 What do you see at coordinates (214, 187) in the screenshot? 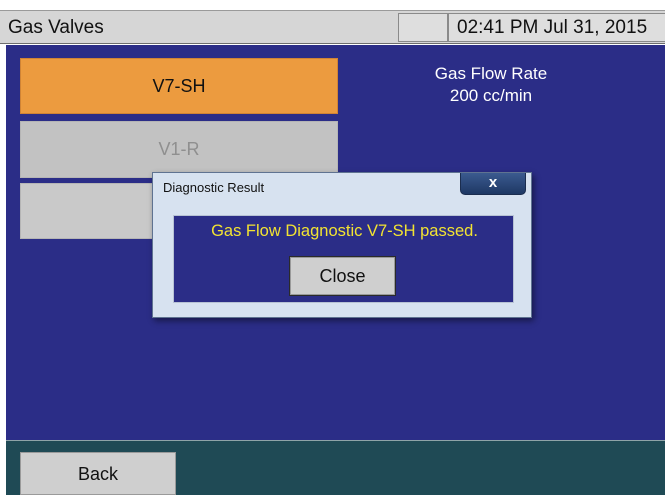
I see `dialog-title: Diagnostic Result` at bounding box center [214, 187].